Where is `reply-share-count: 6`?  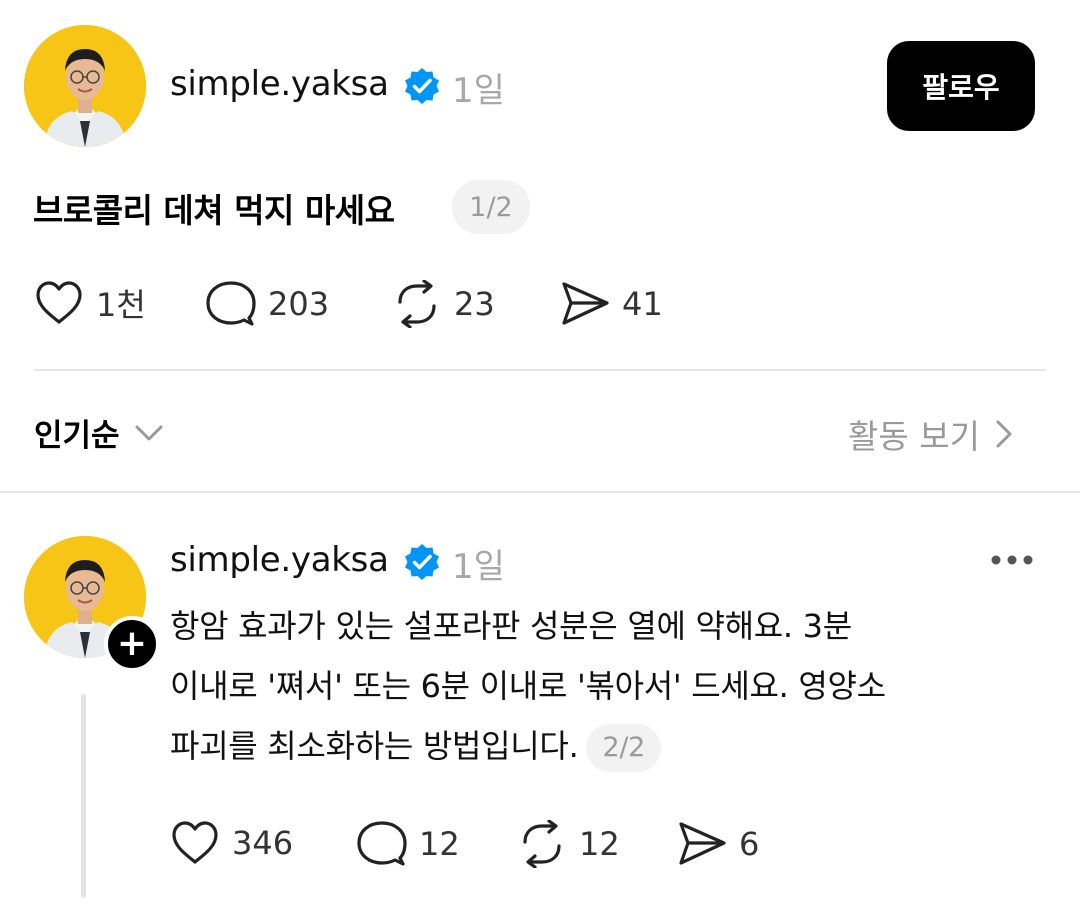 reply-share-count: 6 is located at coordinates (749, 844).